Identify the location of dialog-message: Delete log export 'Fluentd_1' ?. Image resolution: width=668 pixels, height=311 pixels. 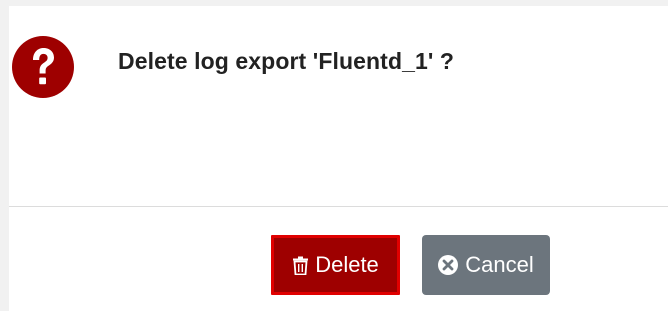
(286, 61).